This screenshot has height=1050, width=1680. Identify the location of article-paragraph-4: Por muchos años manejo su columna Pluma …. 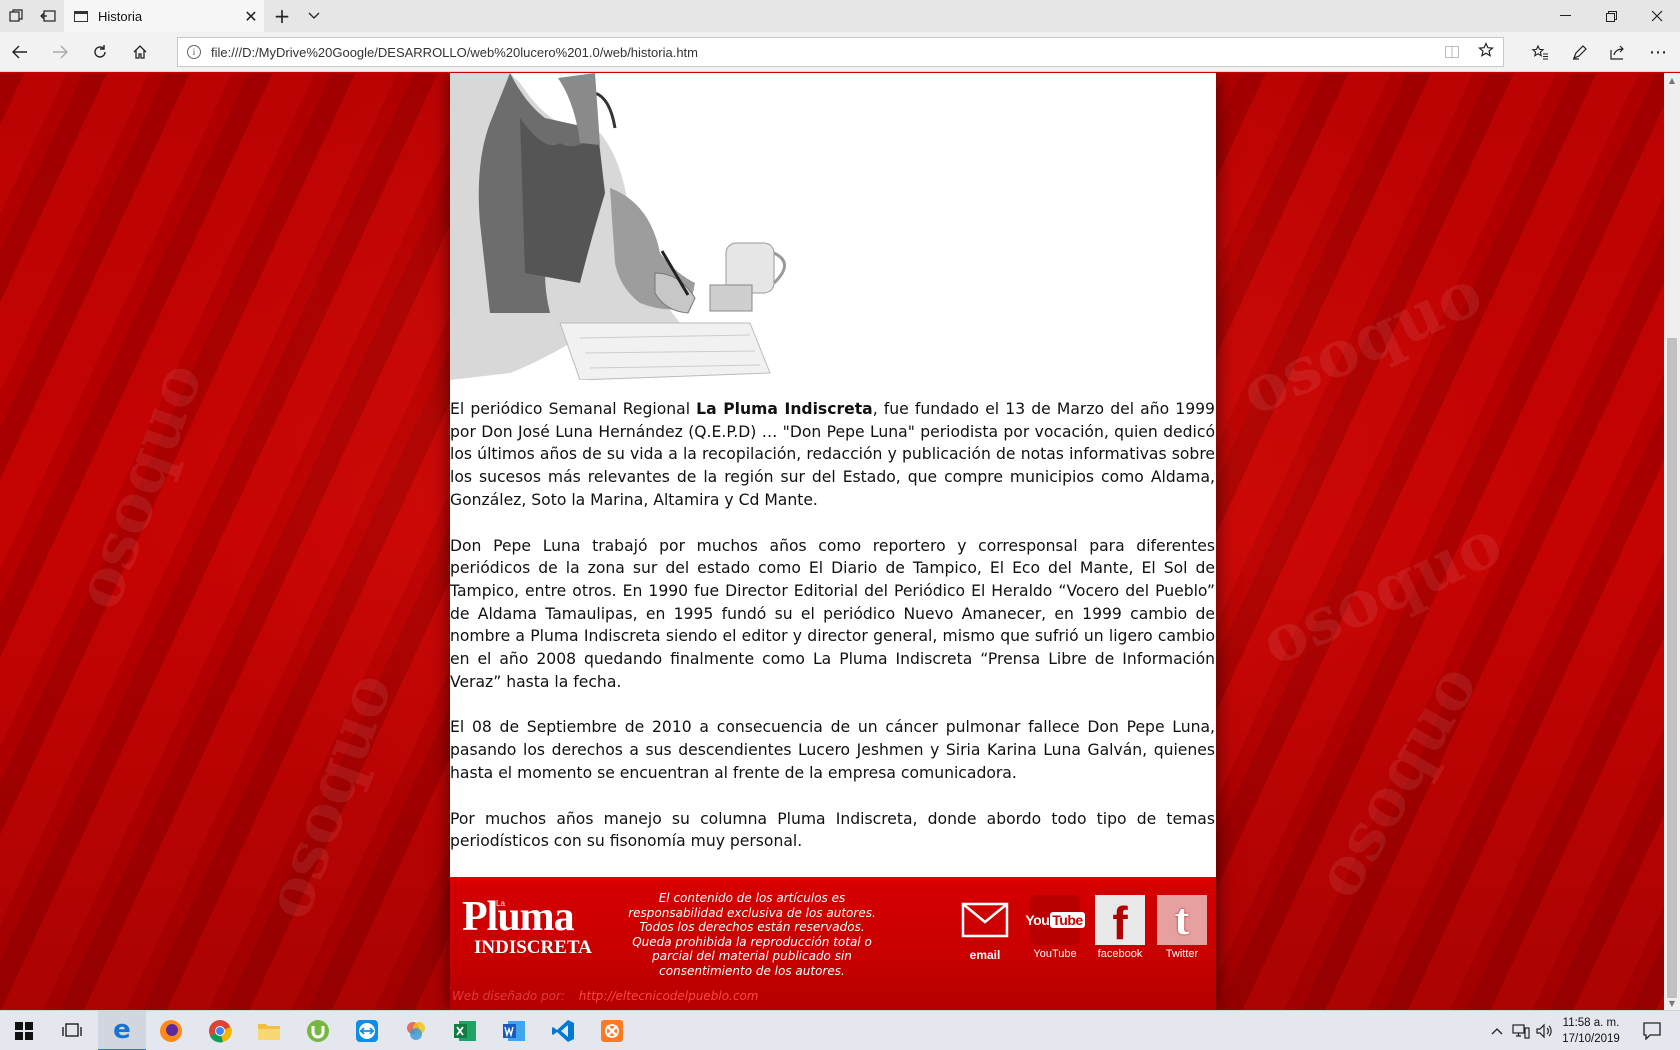
(832, 830).